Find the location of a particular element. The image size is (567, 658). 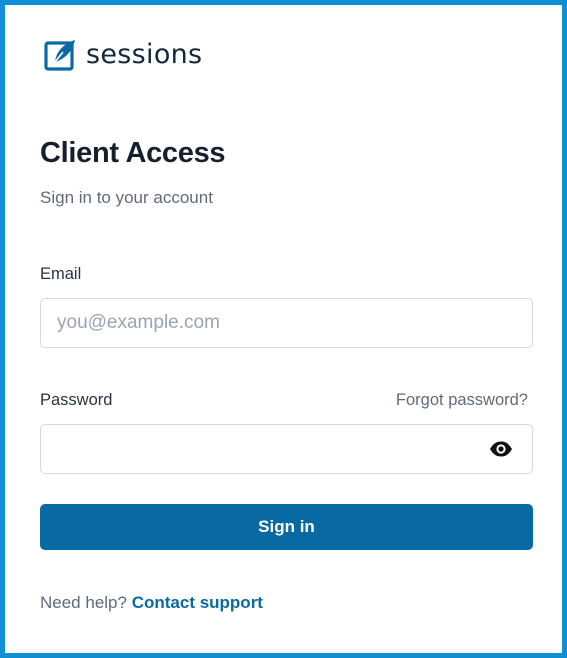

forgot-password-link: Forgot password? is located at coordinates (462, 400).